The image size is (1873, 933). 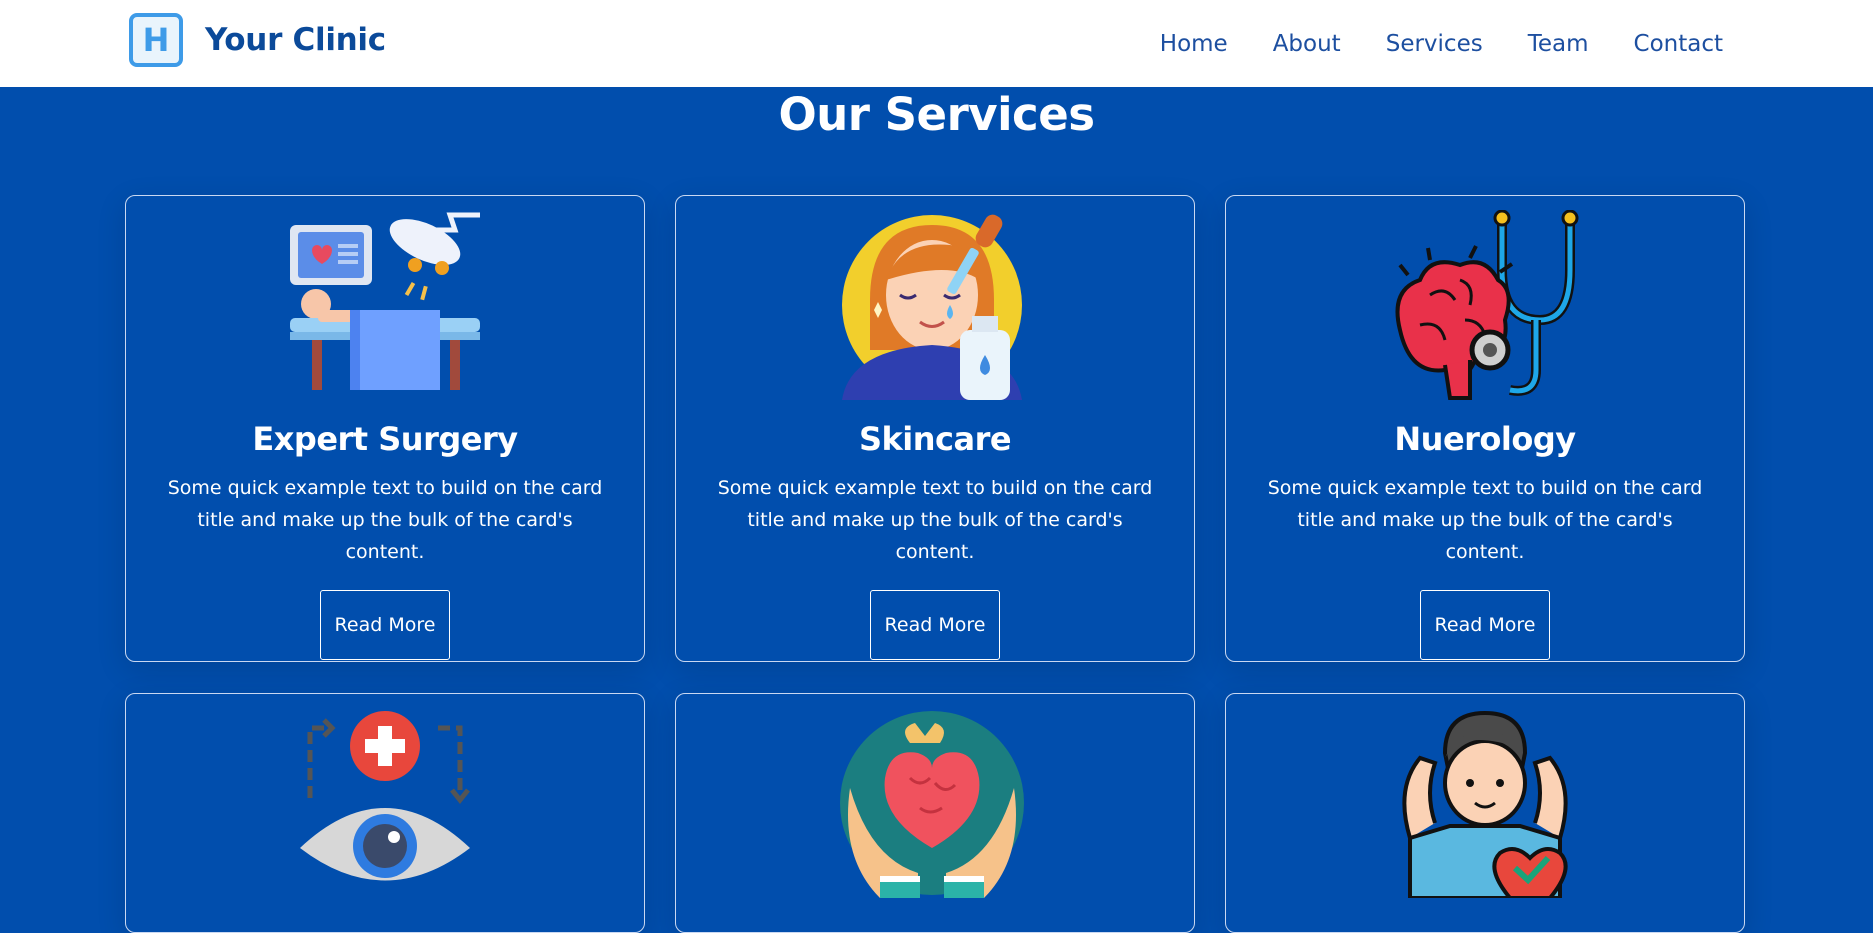 I want to click on skincare-illustration-icon, so click(x=932, y=307).